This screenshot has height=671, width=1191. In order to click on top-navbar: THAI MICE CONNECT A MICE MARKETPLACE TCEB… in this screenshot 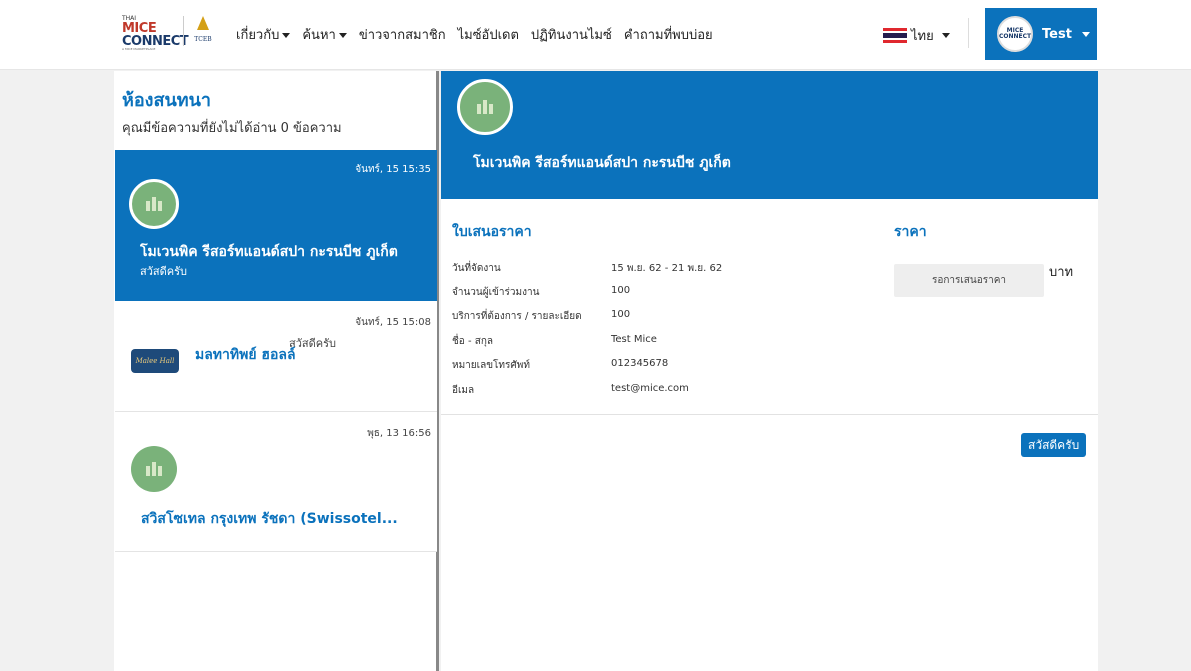, I will do `click(595, 35)`.